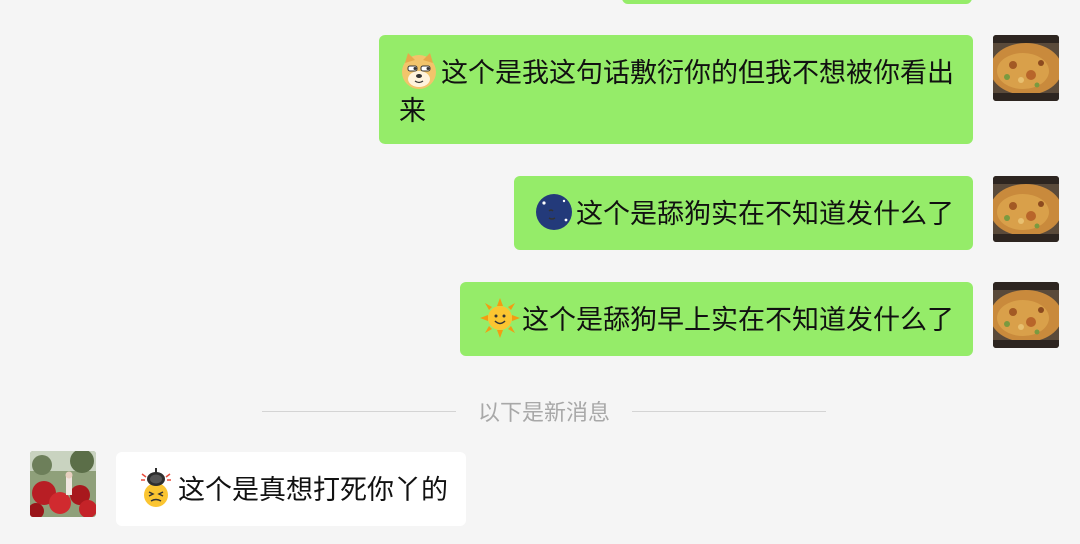 Image resolution: width=1080 pixels, height=544 pixels. What do you see at coordinates (797, 2) in the screenshot?
I see `message-bubble-partial` at bounding box center [797, 2].